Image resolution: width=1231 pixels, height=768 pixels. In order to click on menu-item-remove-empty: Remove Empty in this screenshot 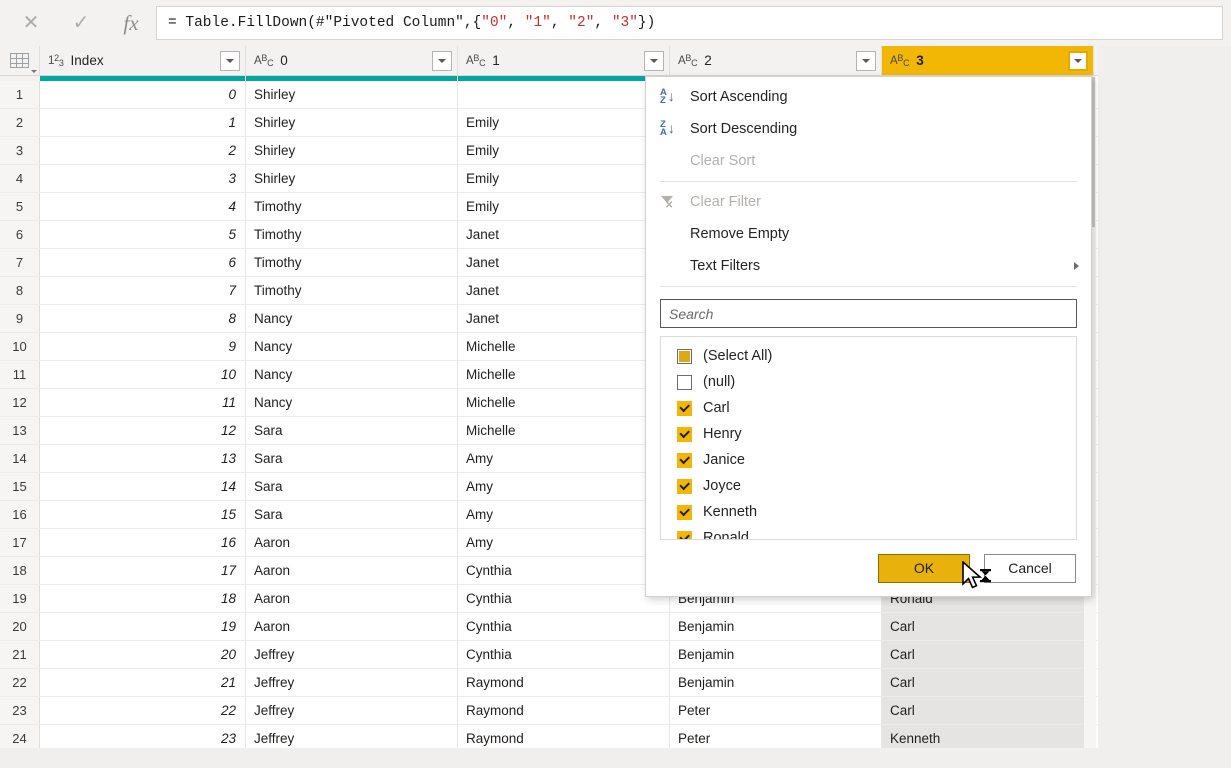, I will do `click(868, 234)`.